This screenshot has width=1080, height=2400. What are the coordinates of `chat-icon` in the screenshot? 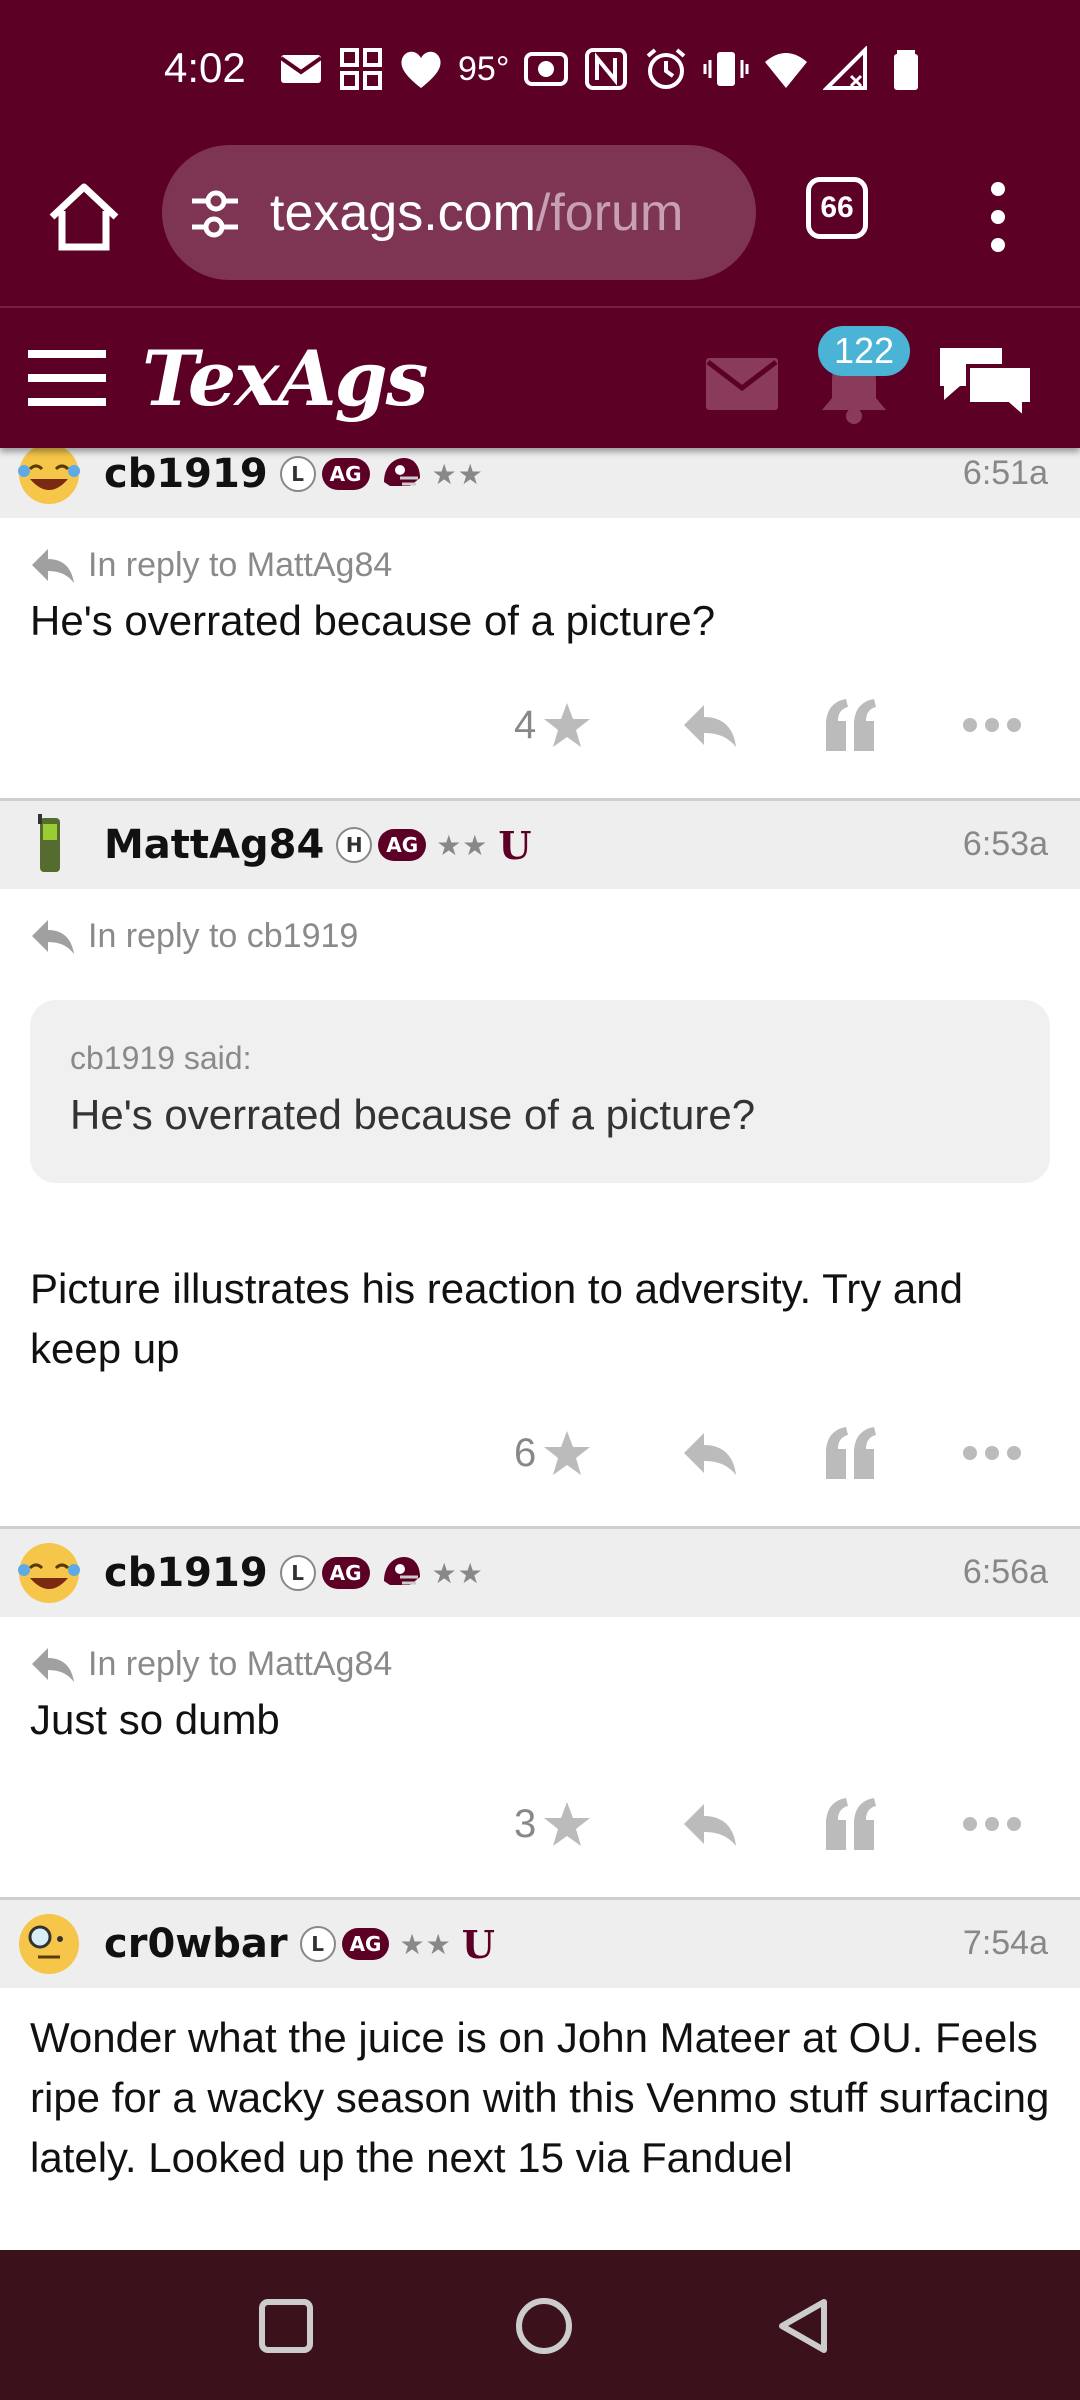 It's located at (986, 382).